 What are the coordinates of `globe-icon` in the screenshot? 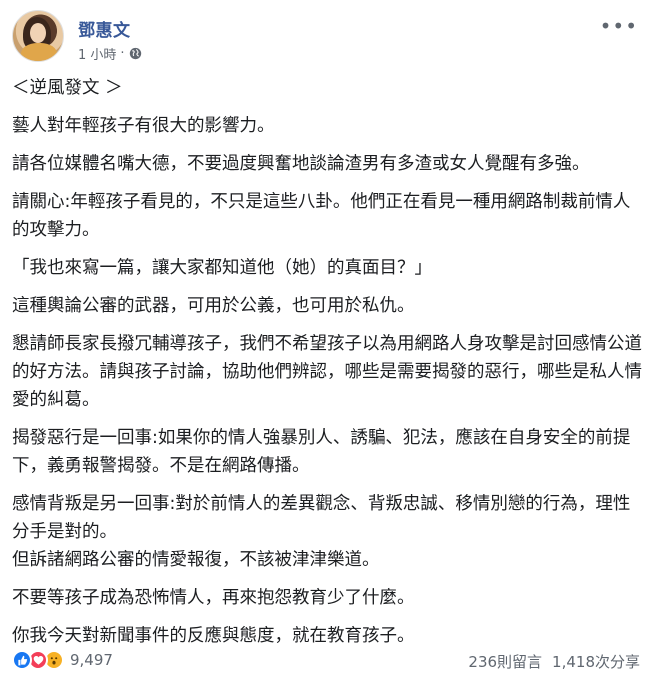 It's located at (135, 53).